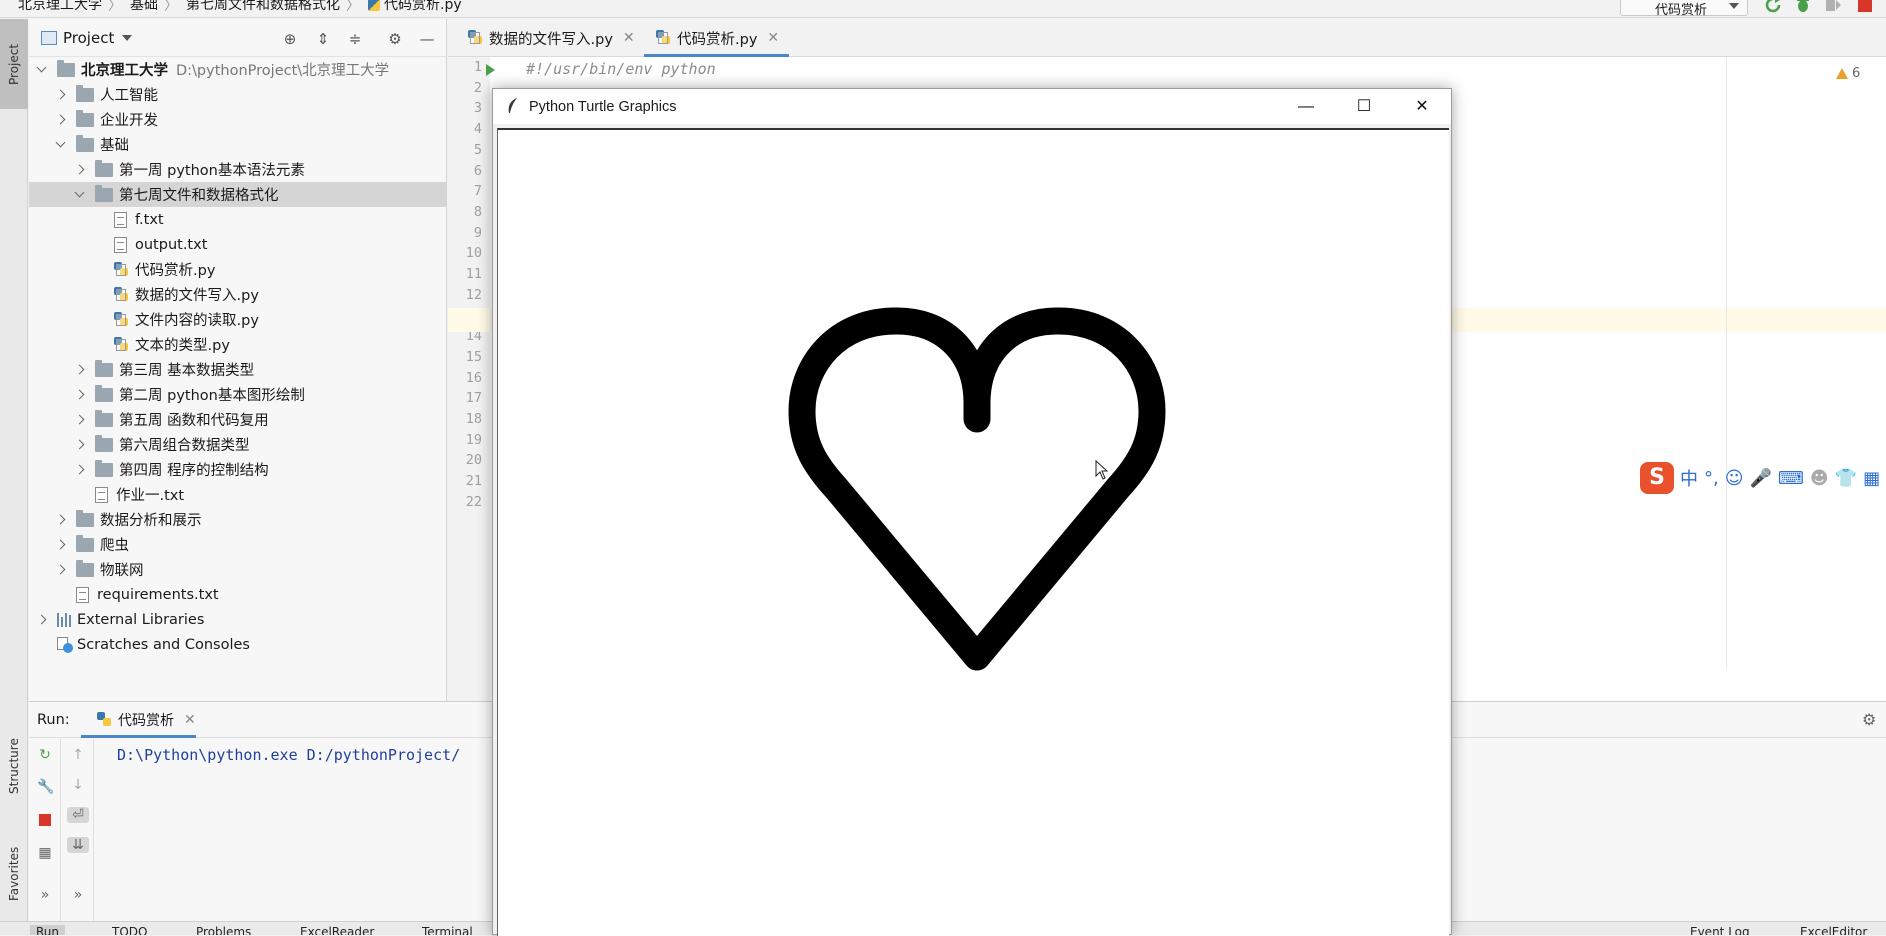 The width and height of the screenshot is (1886, 936). I want to click on ime-logo: S, so click(1657, 478).